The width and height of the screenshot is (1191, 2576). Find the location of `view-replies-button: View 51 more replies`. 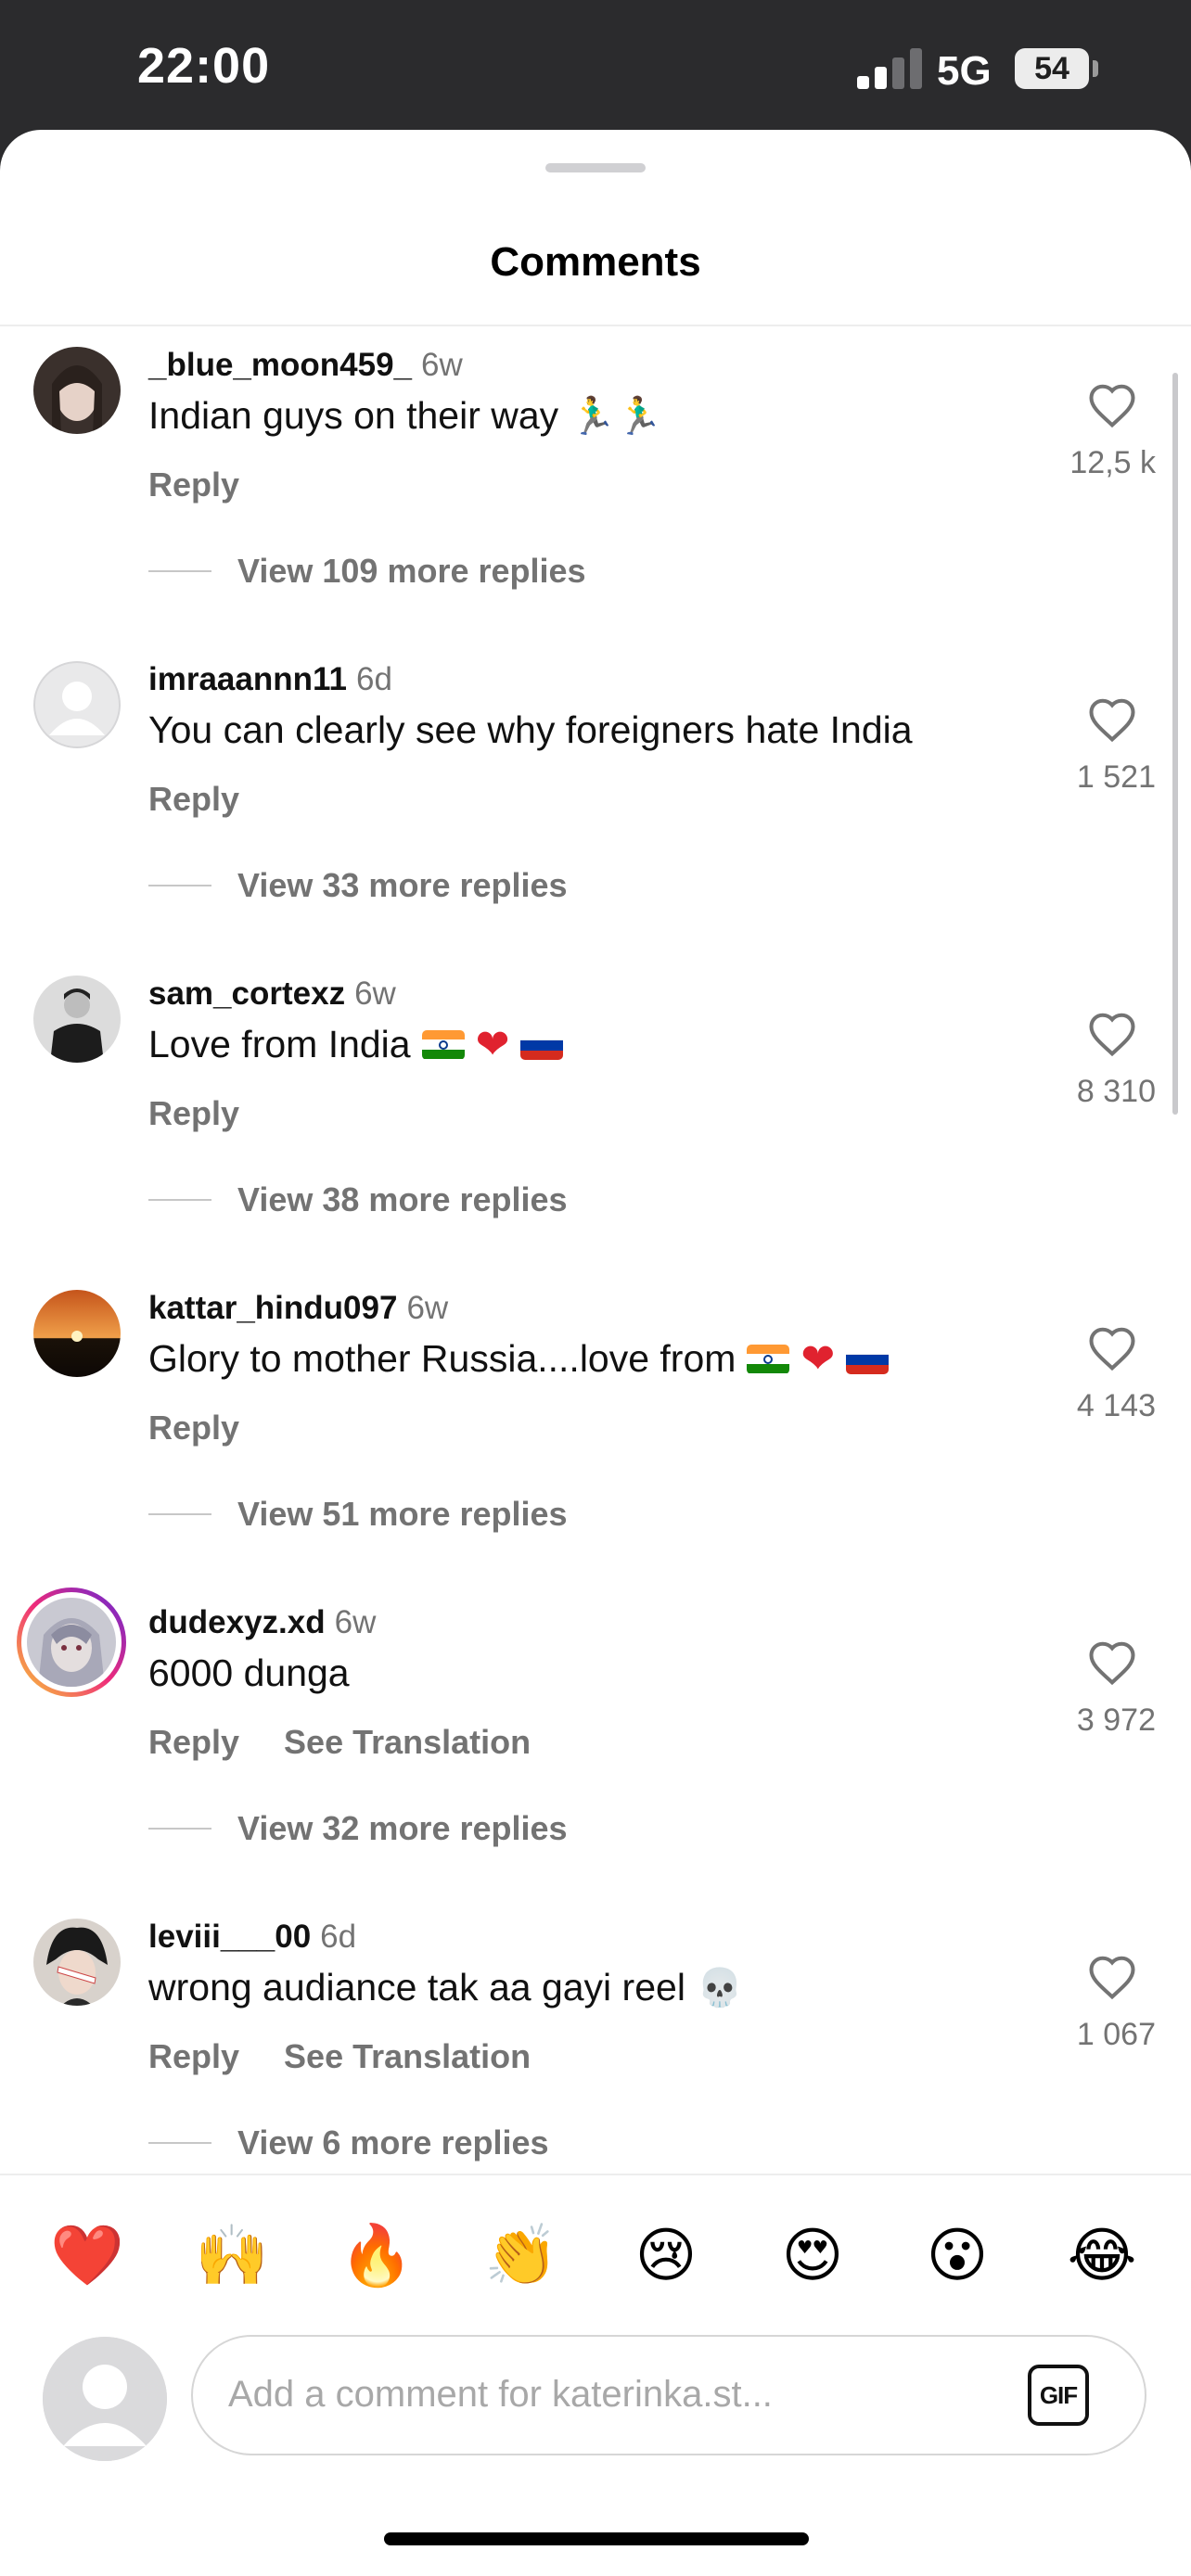

view-replies-button: View 51 more replies is located at coordinates (358, 1514).